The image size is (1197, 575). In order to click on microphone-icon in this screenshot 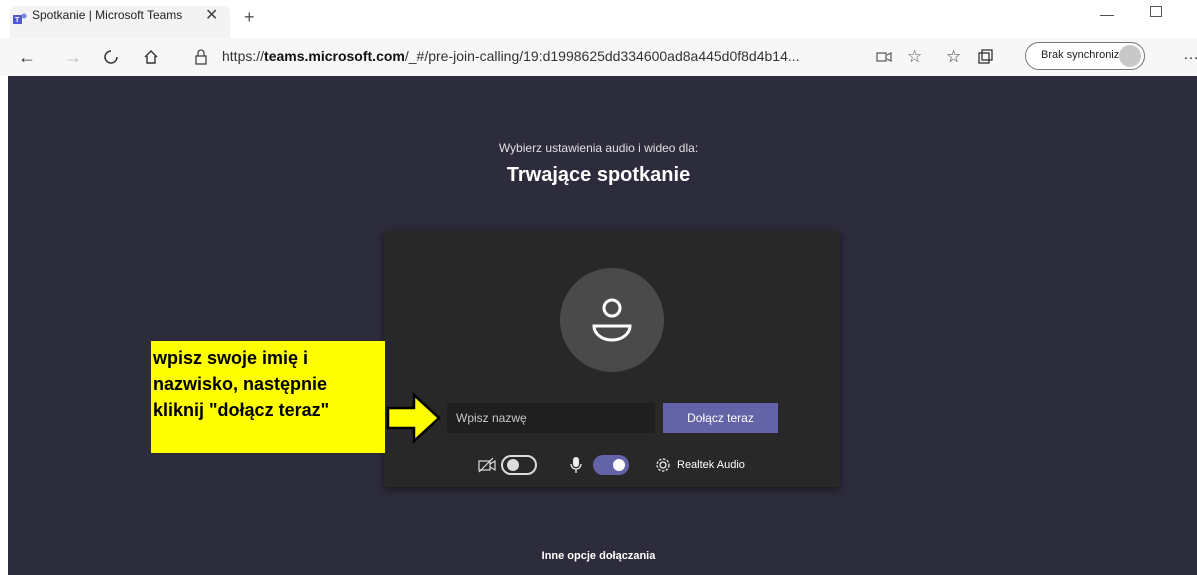, I will do `click(576, 465)`.